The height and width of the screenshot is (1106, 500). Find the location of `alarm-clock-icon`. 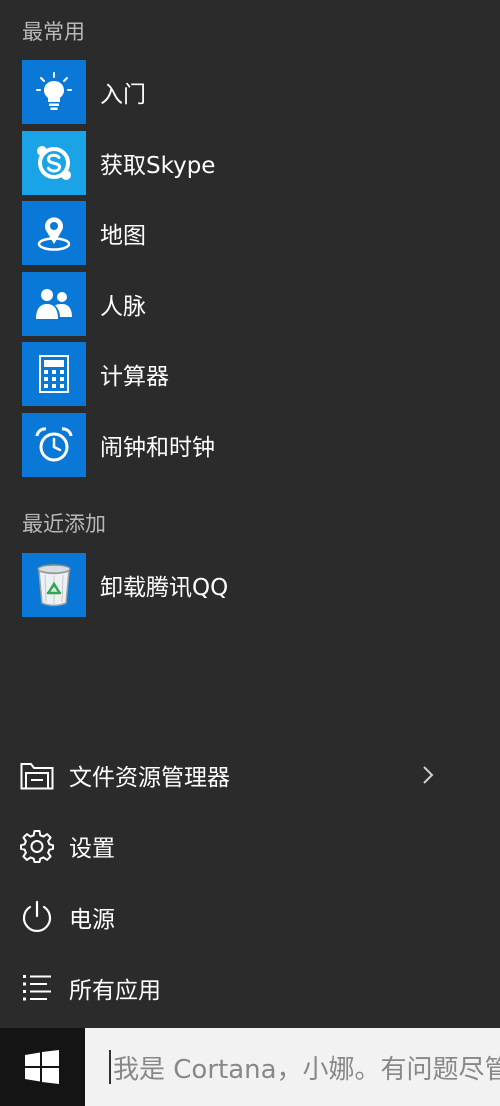

alarm-clock-icon is located at coordinates (54, 444).